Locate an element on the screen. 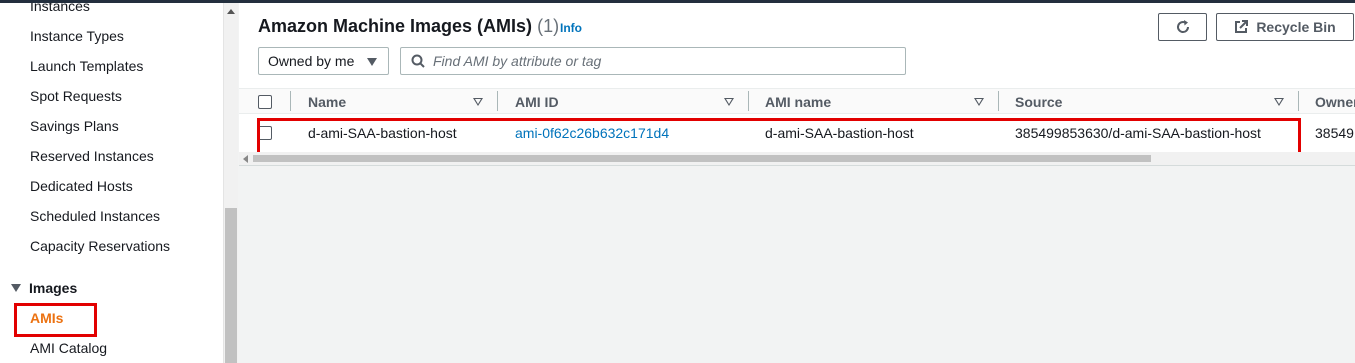 The image size is (1355, 363). refresh-button is located at coordinates (1182, 27).